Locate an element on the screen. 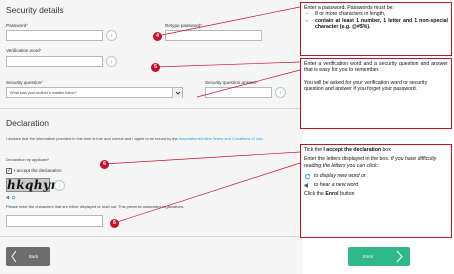 The width and height of the screenshot is (454, 274). declaration-callout-audio: to hear a new word is located at coordinates (376, 185).